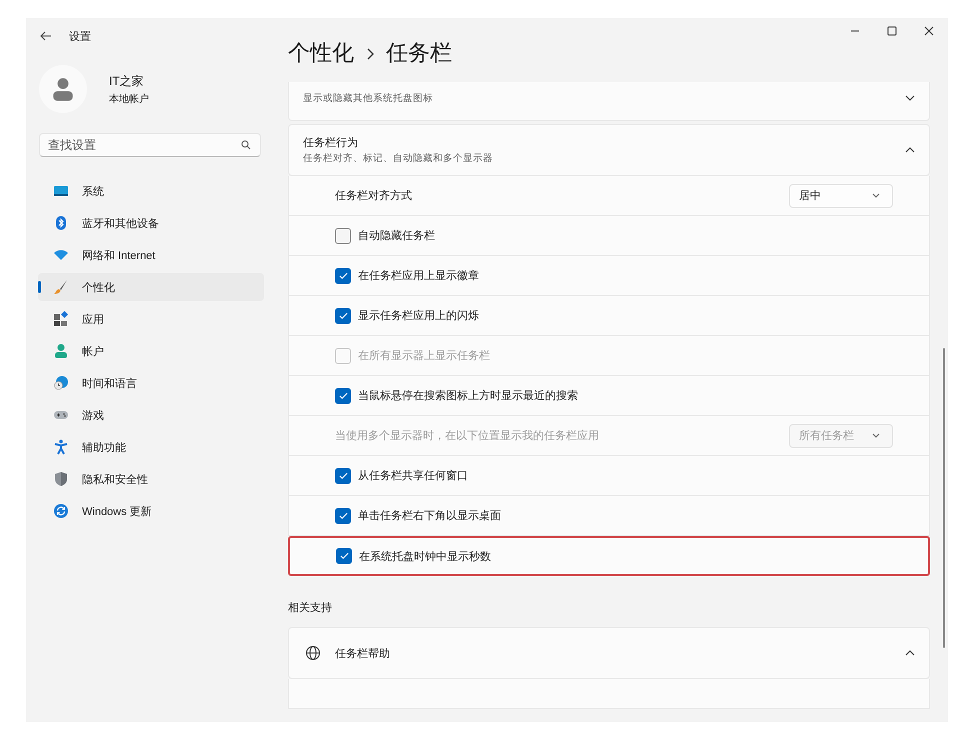  Describe the element at coordinates (467, 435) in the screenshot. I see `setting-label: 当使用多个显示器时，在以下位置显示我的任务栏应用` at that location.